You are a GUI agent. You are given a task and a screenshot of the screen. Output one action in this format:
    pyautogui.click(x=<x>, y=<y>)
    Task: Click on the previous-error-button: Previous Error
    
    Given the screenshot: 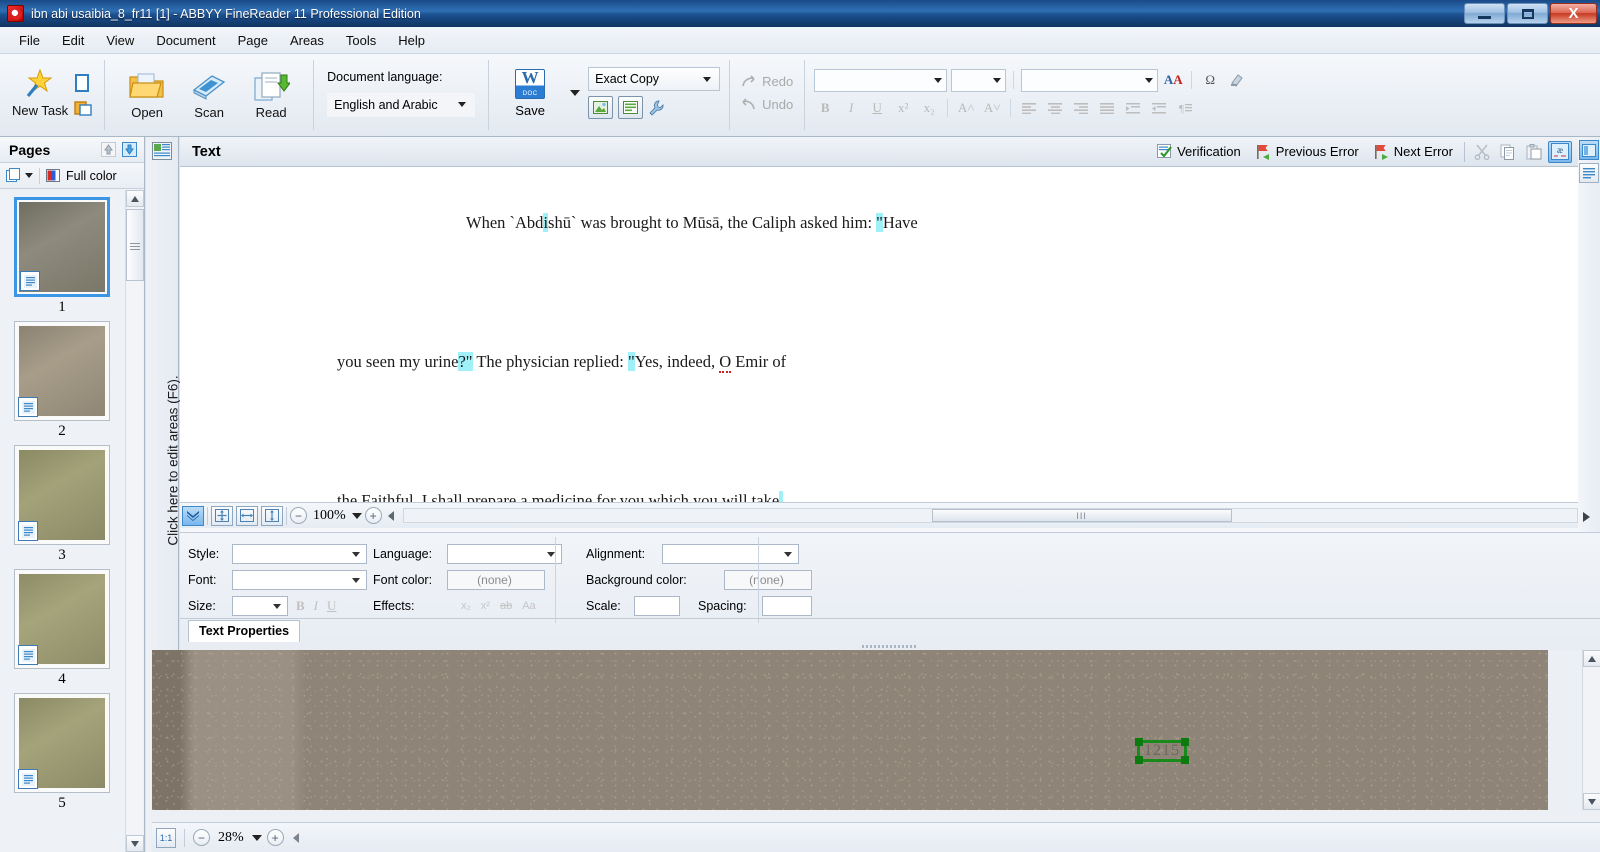 What is the action you would take?
    pyautogui.click(x=1307, y=152)
    